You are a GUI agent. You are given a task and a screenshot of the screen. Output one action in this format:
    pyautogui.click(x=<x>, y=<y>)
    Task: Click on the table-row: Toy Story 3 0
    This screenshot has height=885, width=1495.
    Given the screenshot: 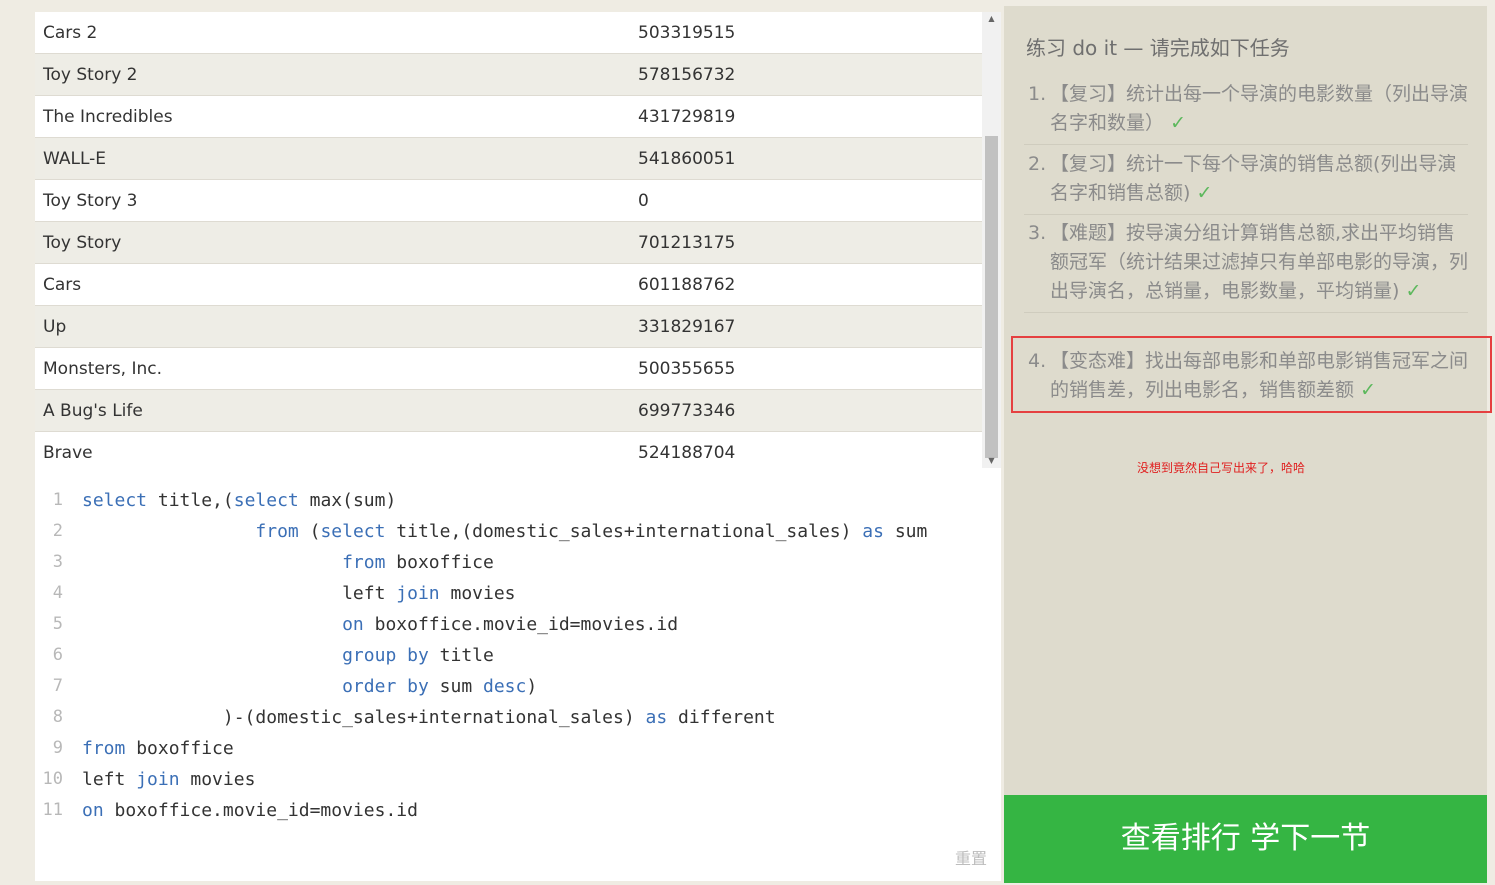 What is the action you would take?
    pyautogui.click(x=508, y=201)
    